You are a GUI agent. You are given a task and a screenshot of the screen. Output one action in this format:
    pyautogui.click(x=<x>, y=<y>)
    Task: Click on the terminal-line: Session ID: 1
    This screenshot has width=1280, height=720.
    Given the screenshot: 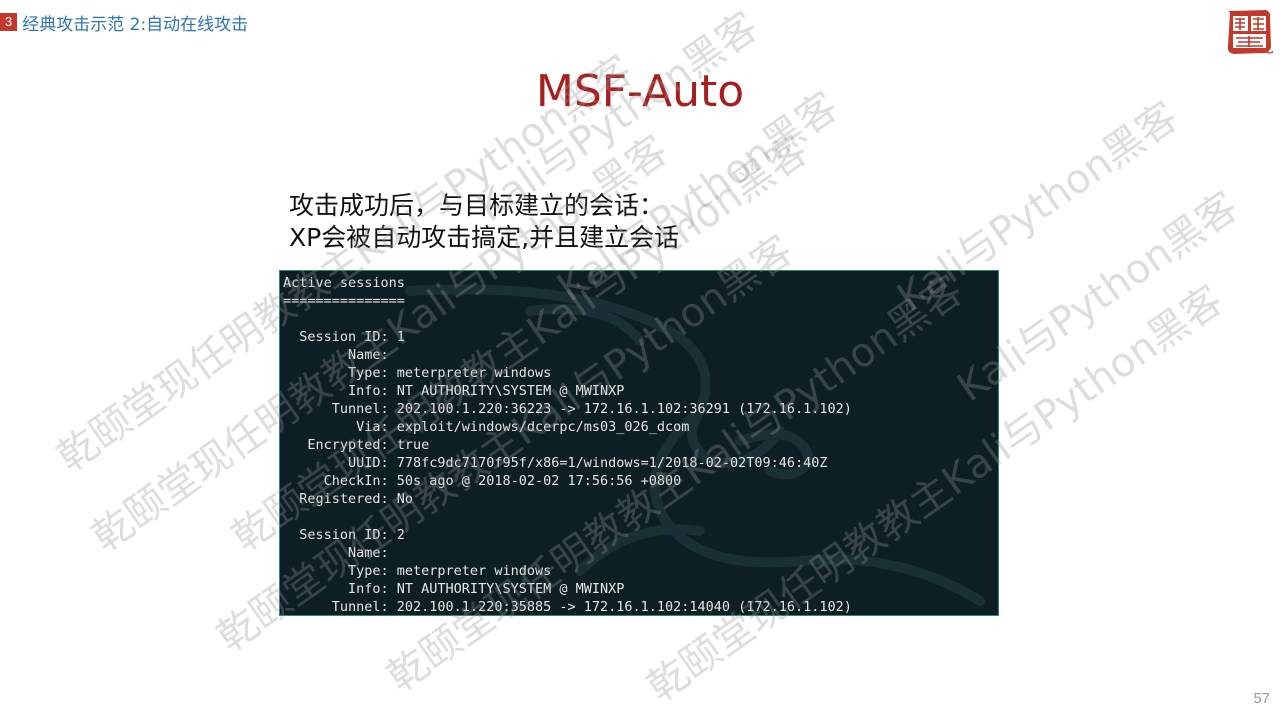 What is the action you would take?
    pyautogui.click(x=344, y=337)
    